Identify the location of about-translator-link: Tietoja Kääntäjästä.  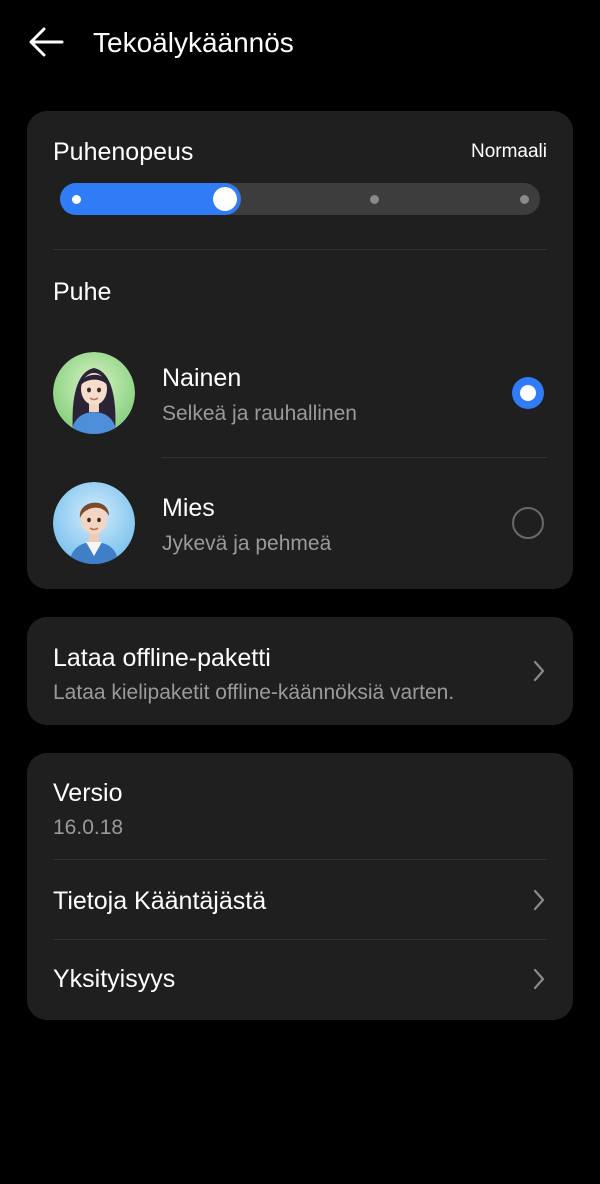
(300, 899).